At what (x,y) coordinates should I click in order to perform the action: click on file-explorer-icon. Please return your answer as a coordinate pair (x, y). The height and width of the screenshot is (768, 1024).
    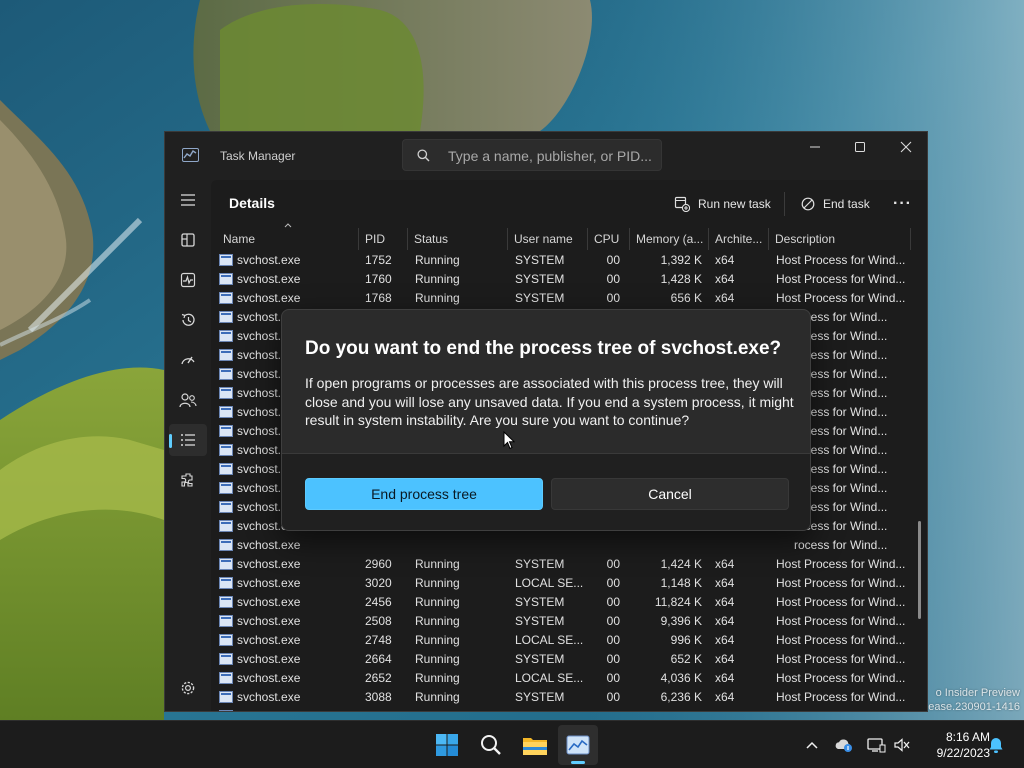
    Looking at the image, I should click on (535, 746).